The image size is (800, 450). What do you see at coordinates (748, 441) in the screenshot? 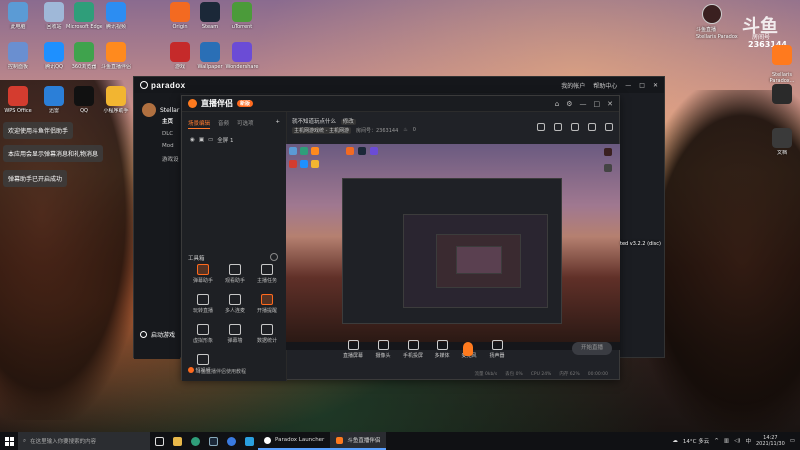
I see `ime-icon: 中` at bounding box center [748, 441].